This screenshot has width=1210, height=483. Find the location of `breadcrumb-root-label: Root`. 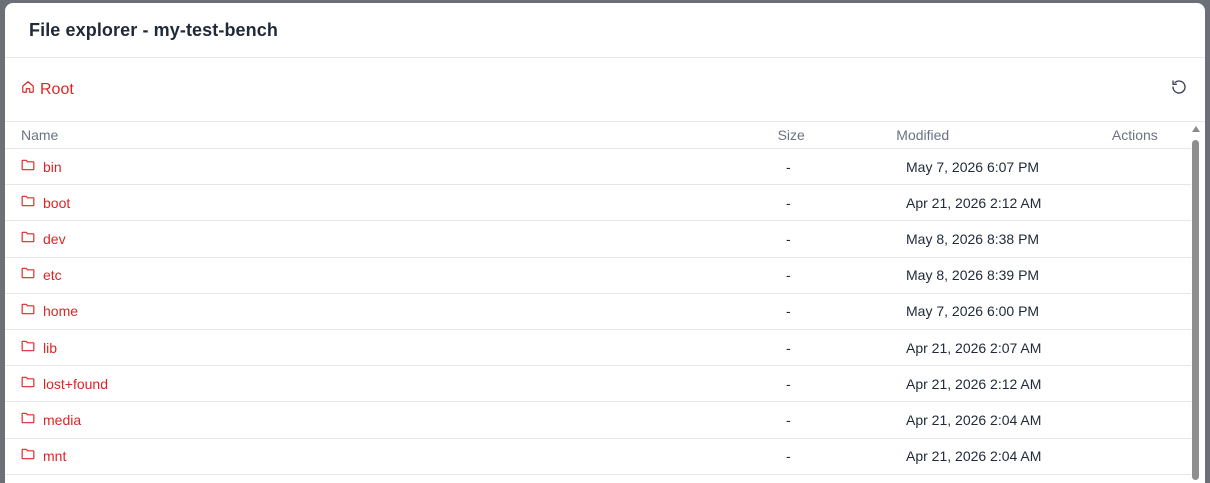

breadcrumb-root-label: Root is located at coordinates (57, 89).